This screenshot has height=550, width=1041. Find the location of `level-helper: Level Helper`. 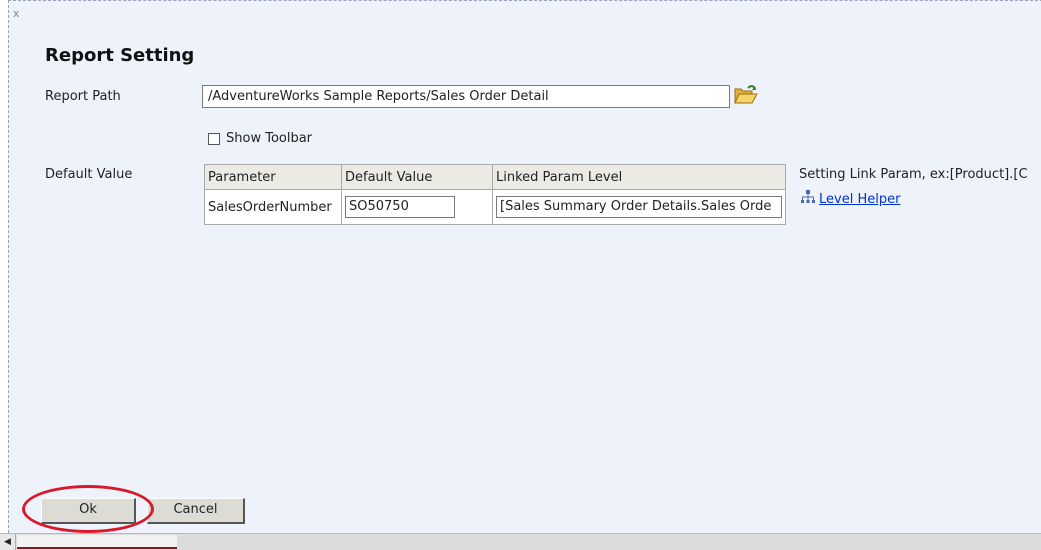

level-helper: Level Helper is located at coordinates (850, 199).